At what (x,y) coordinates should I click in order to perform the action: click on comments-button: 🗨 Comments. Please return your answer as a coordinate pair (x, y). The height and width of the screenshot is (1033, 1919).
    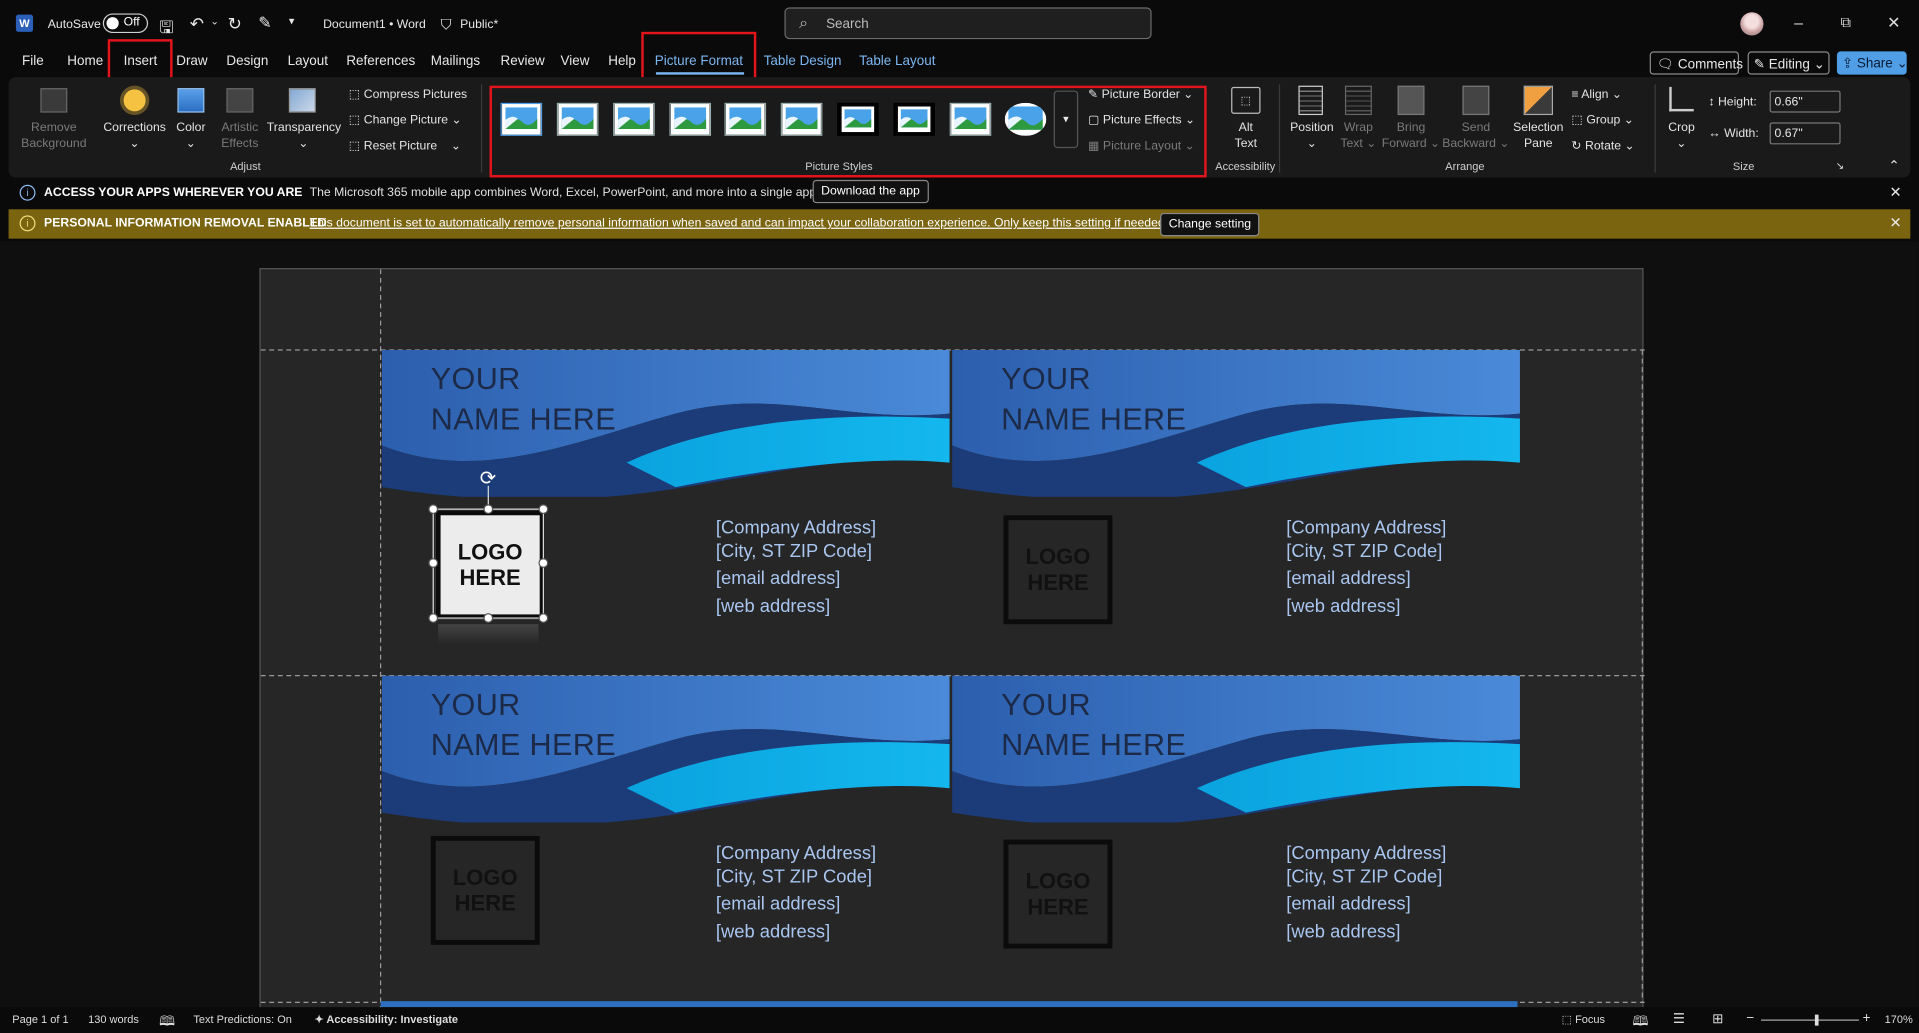
    Looking at the image, I should click on (1696, 63).